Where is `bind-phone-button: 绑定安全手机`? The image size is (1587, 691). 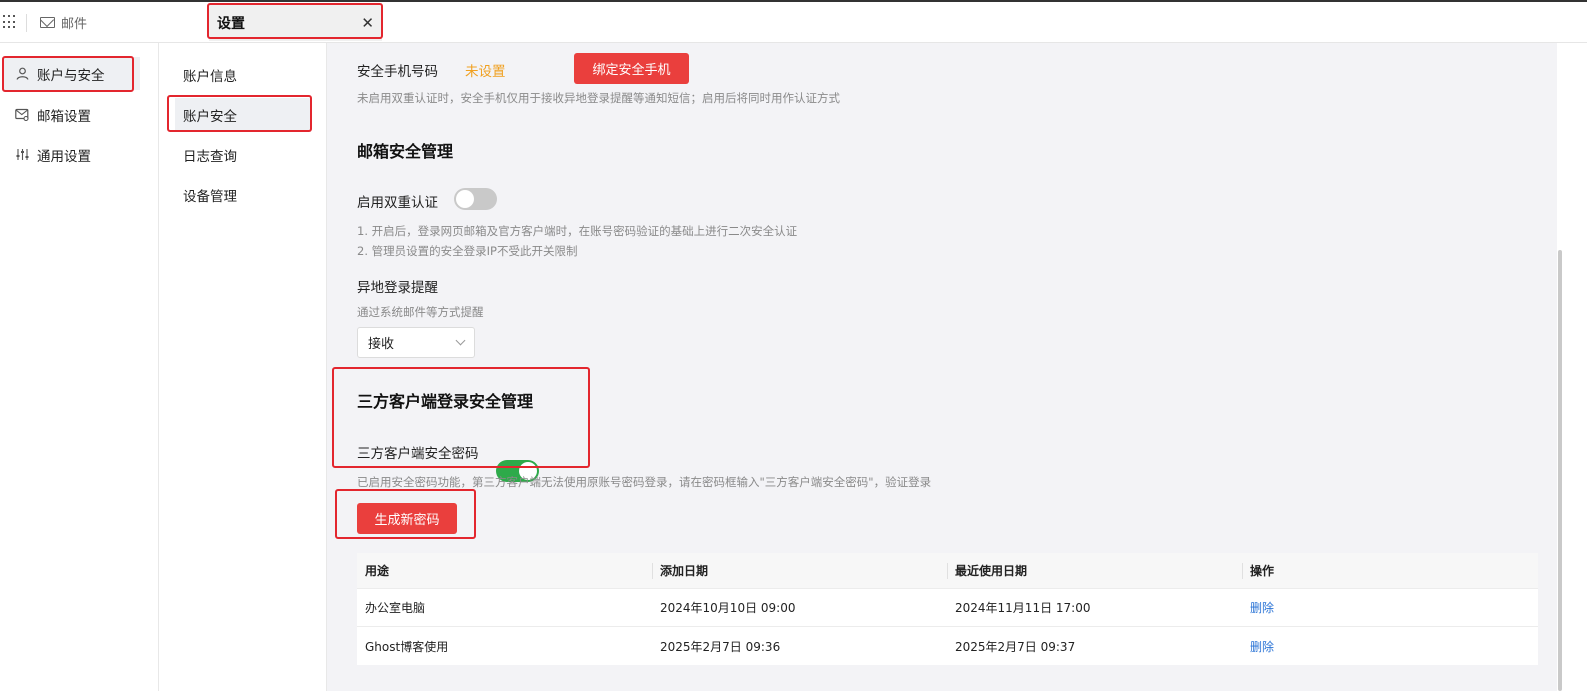
bind-phone-button: 绑定安全手机 is located at coordinates (631, 68).